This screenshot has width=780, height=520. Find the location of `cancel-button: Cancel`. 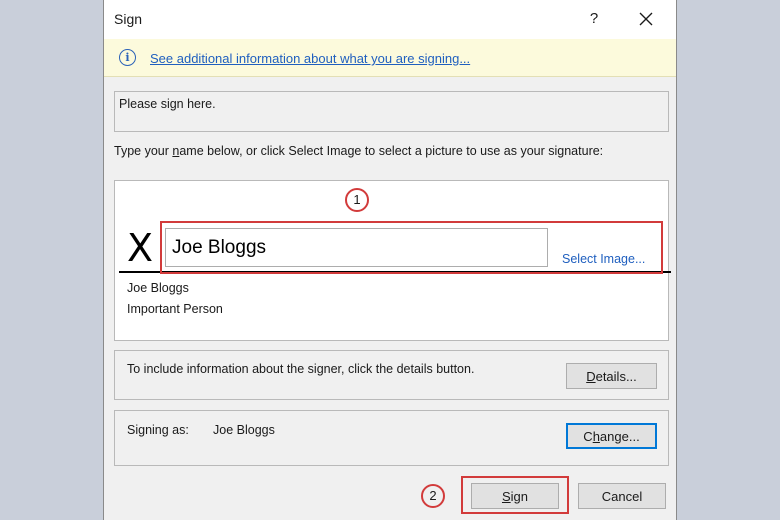

cancel-button: Cancel is located at coordinates (622, 496).